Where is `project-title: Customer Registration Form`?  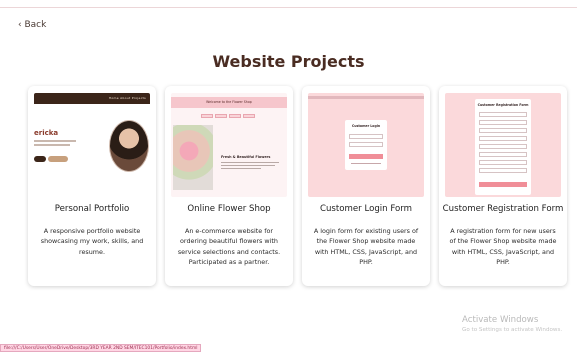
project-title: Customer Registration Form is located at coordinates (503, 209).